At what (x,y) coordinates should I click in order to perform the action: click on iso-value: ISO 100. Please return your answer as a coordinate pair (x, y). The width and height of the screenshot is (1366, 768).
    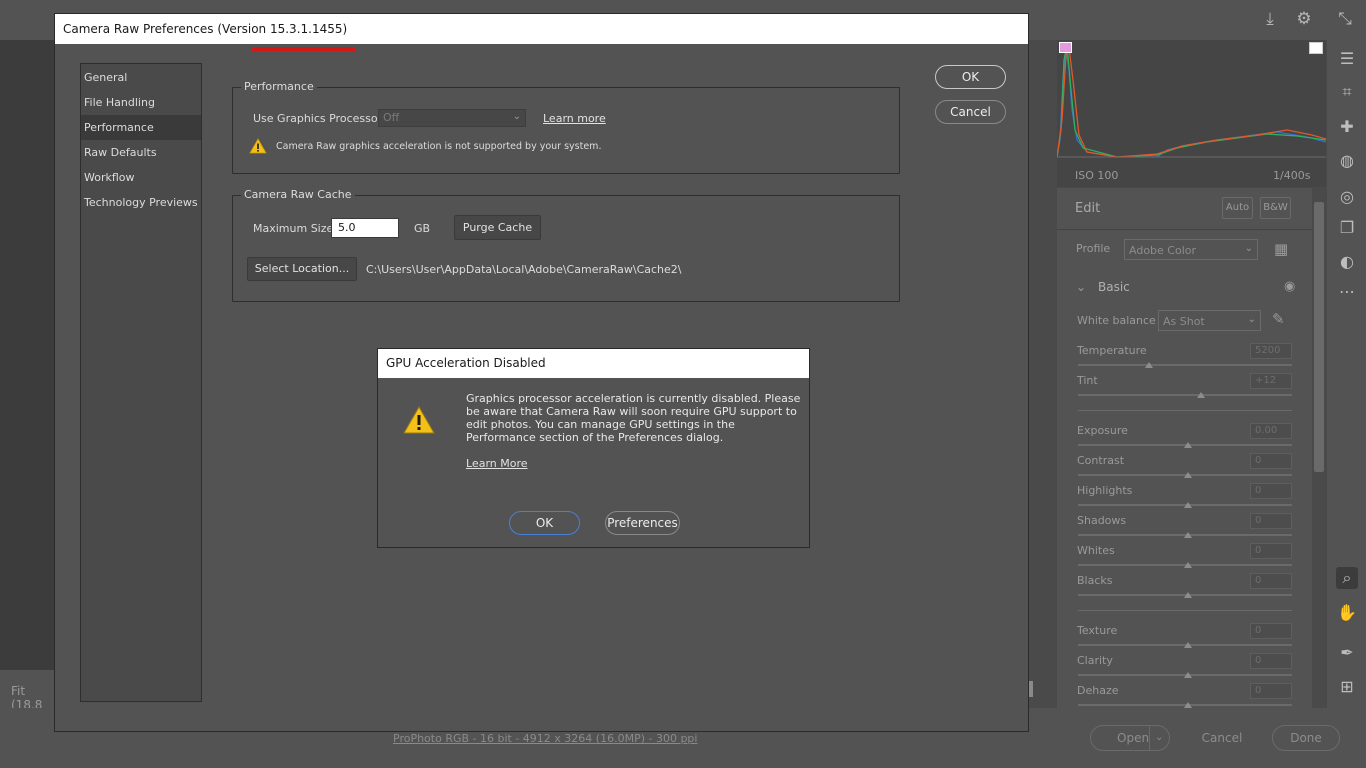
    Looking at the image, I should click on (1097, 175).